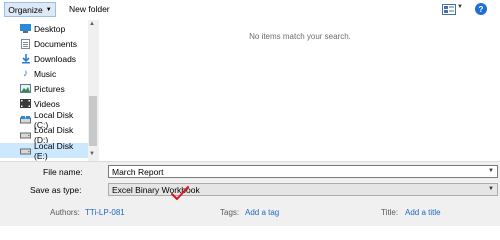  Describe the element at coordinates (300, 36) in the screenshot. I see `empty-results-message: No items match your search.` at that location.